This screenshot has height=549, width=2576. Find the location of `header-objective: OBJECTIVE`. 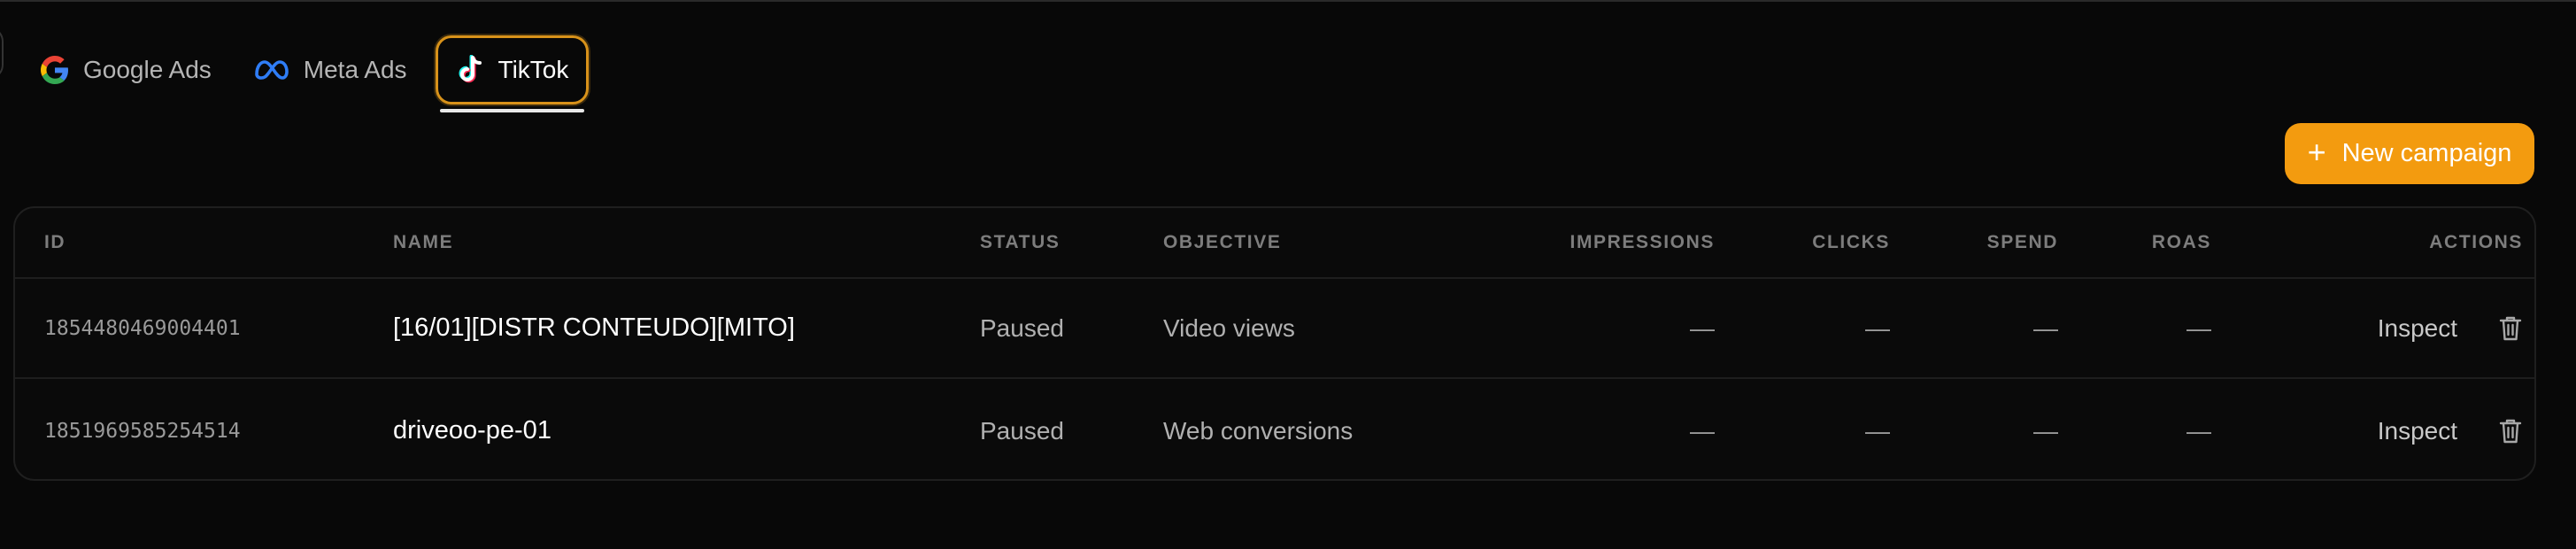

header-objective: OBJECTIVE is located at coordinates (1349, 242).